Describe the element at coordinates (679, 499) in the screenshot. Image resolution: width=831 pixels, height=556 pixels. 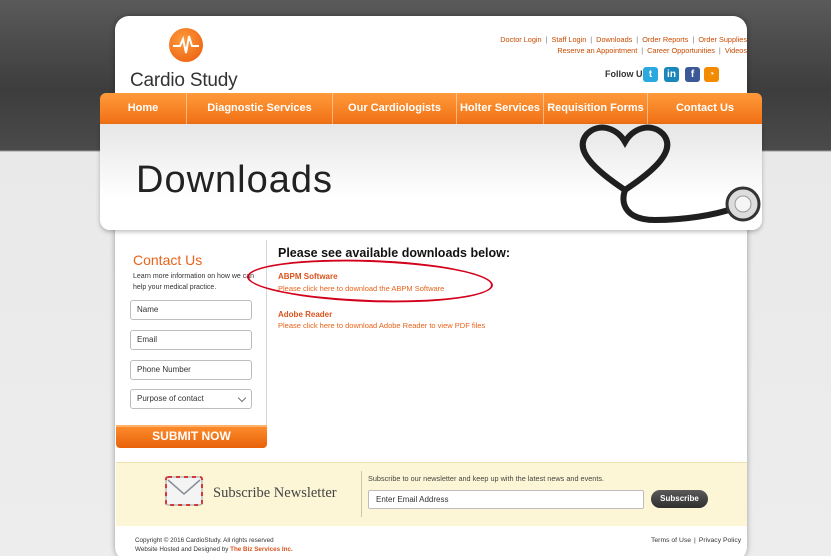
I see `subscribe-button: Subscribe` at that location.